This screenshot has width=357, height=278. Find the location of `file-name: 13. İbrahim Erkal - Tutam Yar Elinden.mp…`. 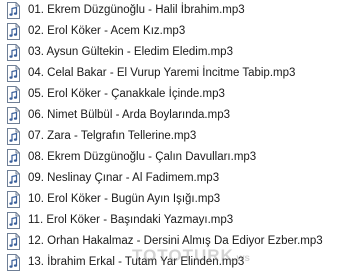

file-name: 13. İbrahim Erkal - Tutam Yar Elinden.mp… is located at coordinates (136, 262).